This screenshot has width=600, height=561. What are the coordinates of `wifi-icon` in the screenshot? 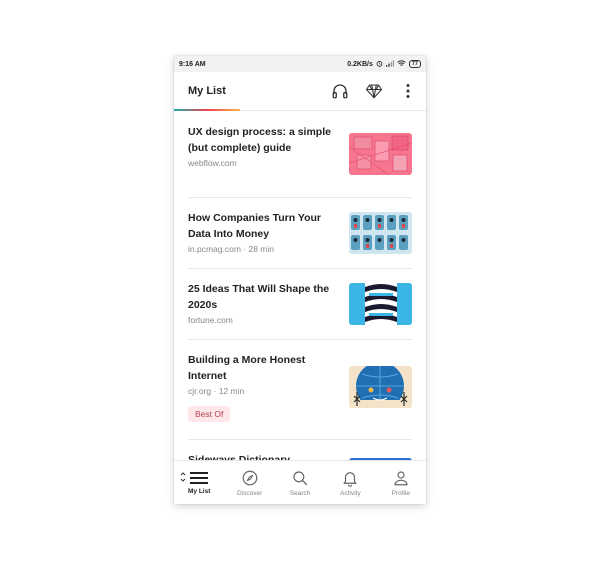 It's located at (401, 64).